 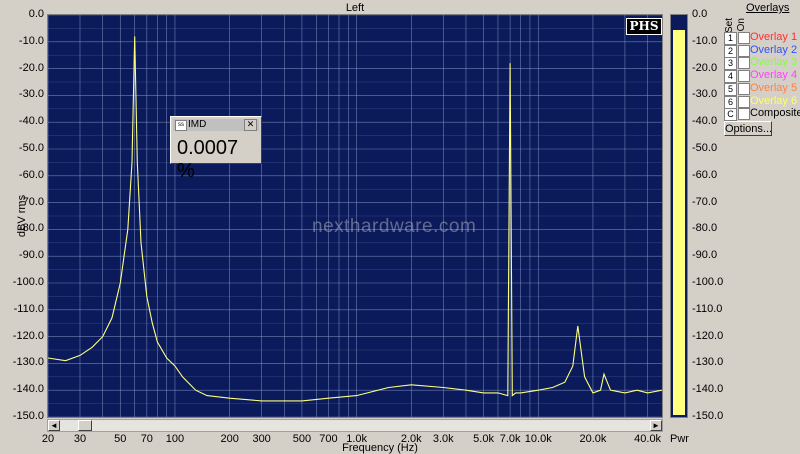 I want to click on imd-value: 0.0007 %, so click(x=208, y=159).